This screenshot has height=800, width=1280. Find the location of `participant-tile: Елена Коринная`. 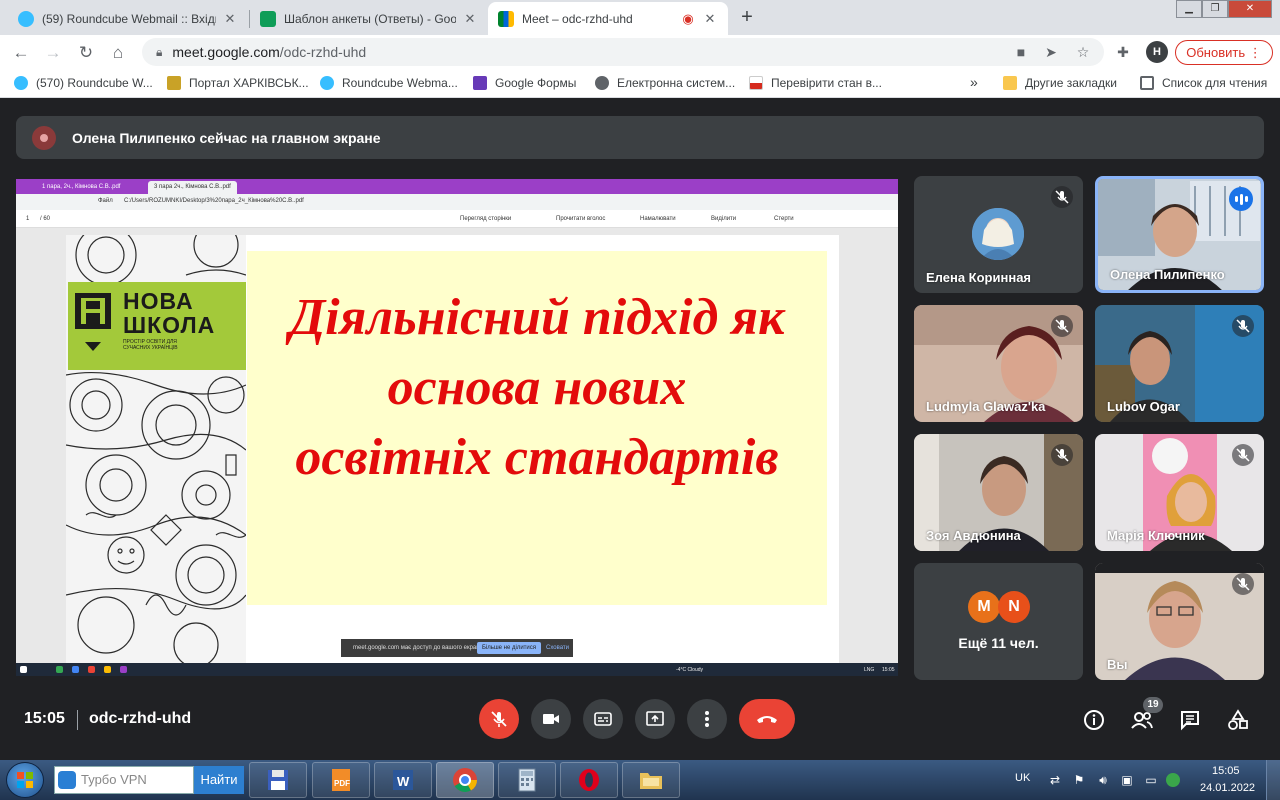

participant-tile: Елена Коринная is located at coordinates (998, 234).